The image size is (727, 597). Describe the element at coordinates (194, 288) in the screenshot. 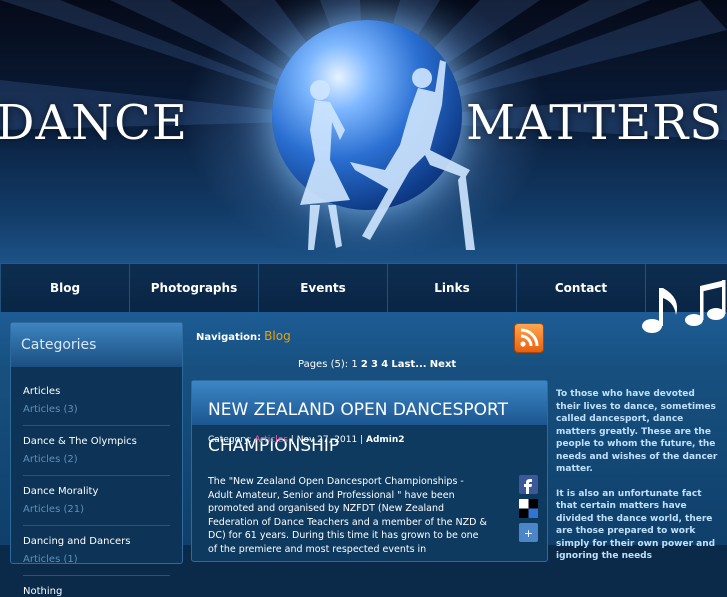

I see `nav-photographs: Photographs` at that location.